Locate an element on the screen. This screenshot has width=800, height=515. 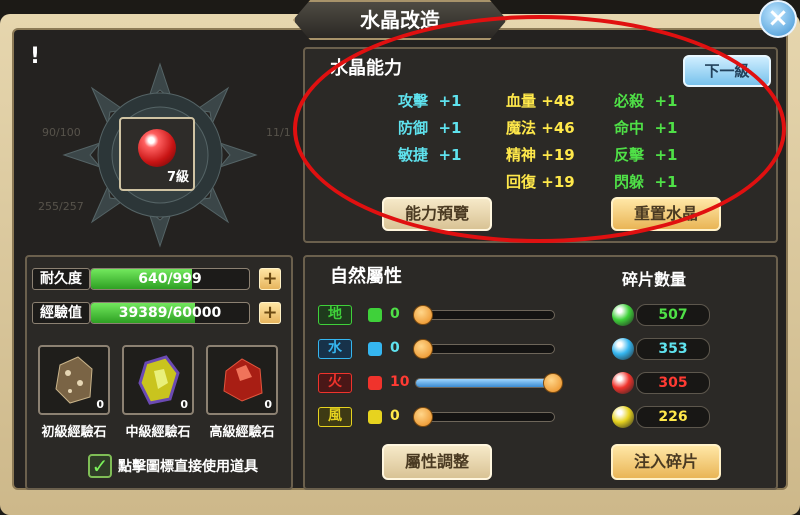
experience-label: 經驗值 is located at coordinates (61, 313).